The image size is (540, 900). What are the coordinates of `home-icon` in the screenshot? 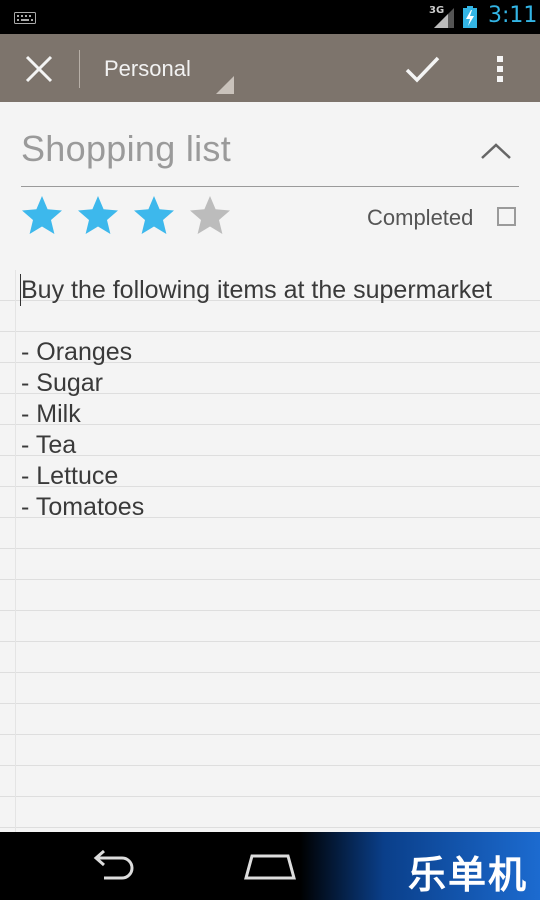 It's located at (270, 867).